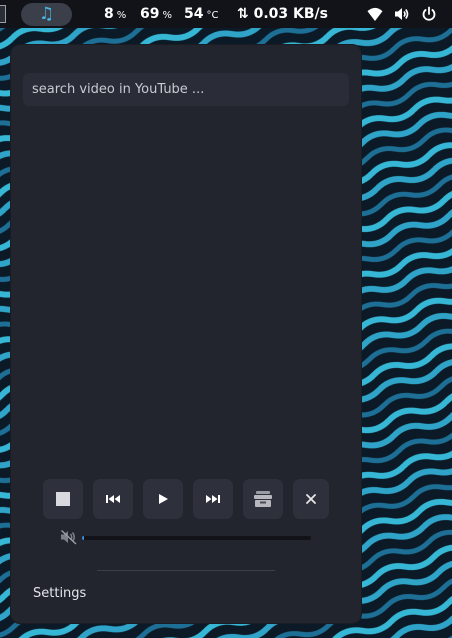  I want to click on close-button, so click(311, 499).